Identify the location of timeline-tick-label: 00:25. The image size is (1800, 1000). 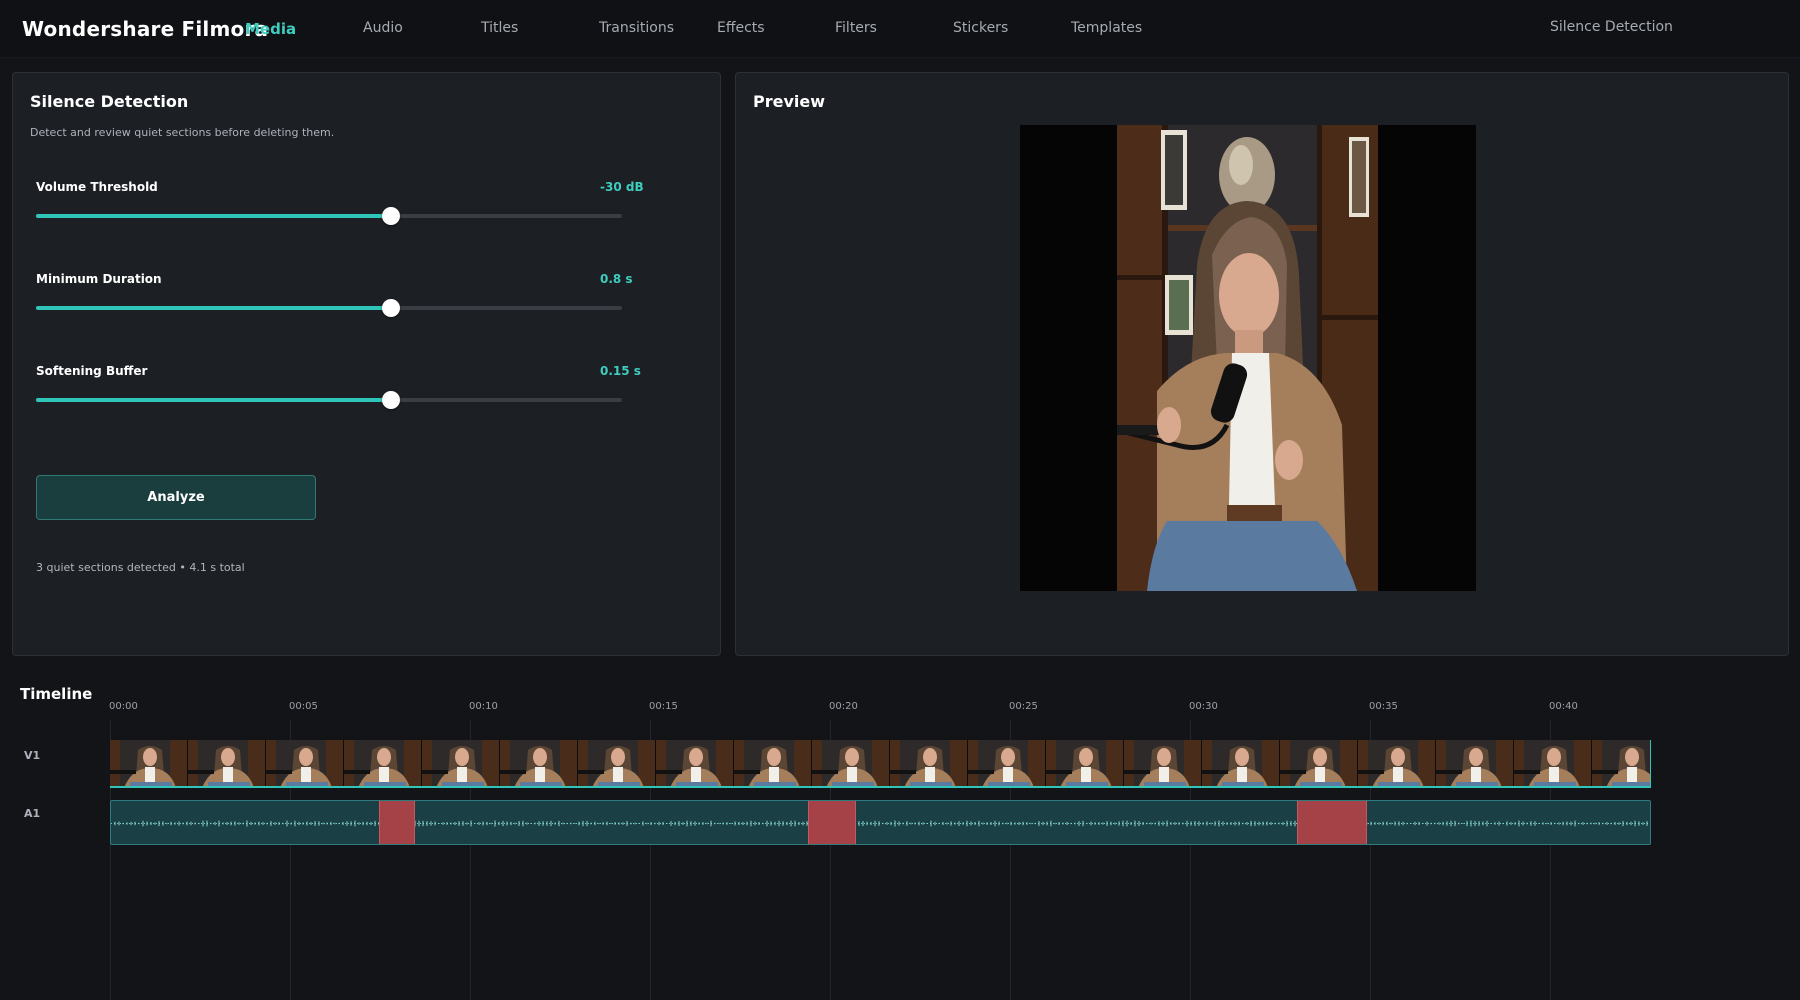
(1023, 706).